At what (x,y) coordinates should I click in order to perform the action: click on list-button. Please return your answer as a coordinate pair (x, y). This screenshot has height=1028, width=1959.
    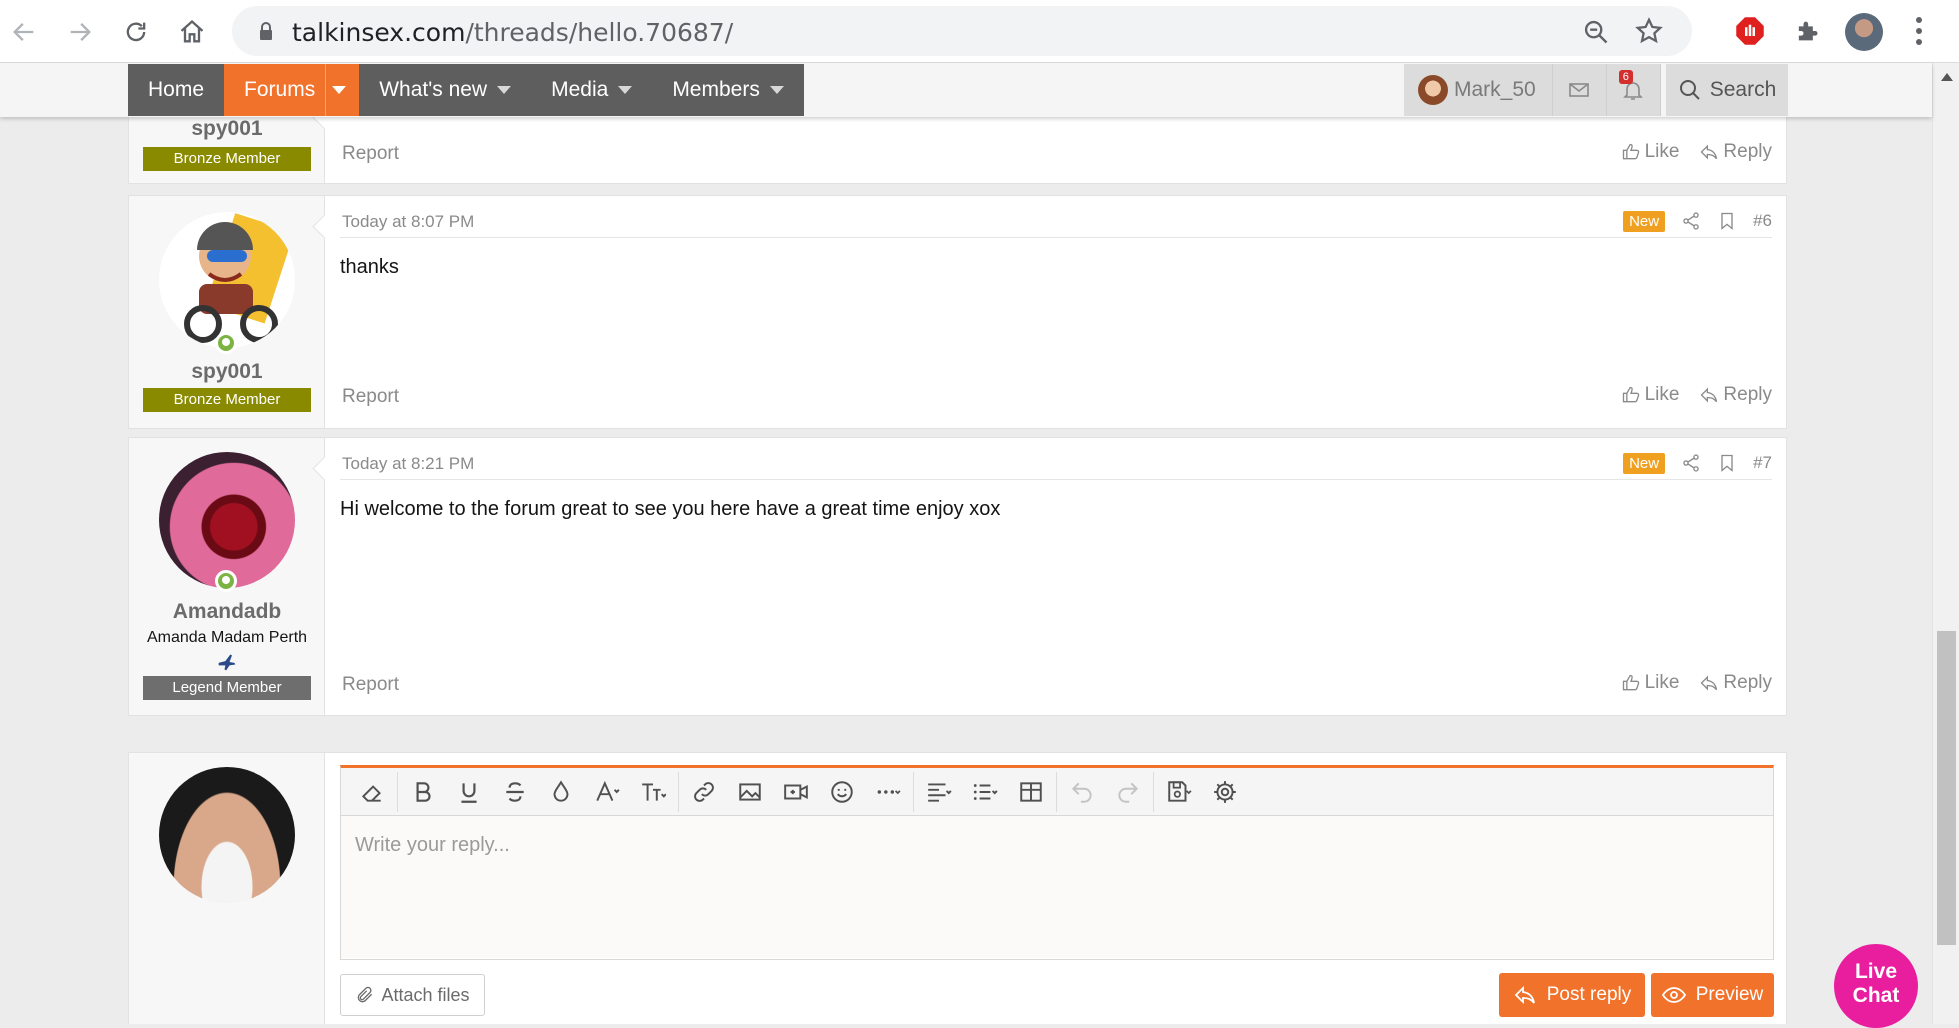
    Looking at the image, I should click on (985, 792).